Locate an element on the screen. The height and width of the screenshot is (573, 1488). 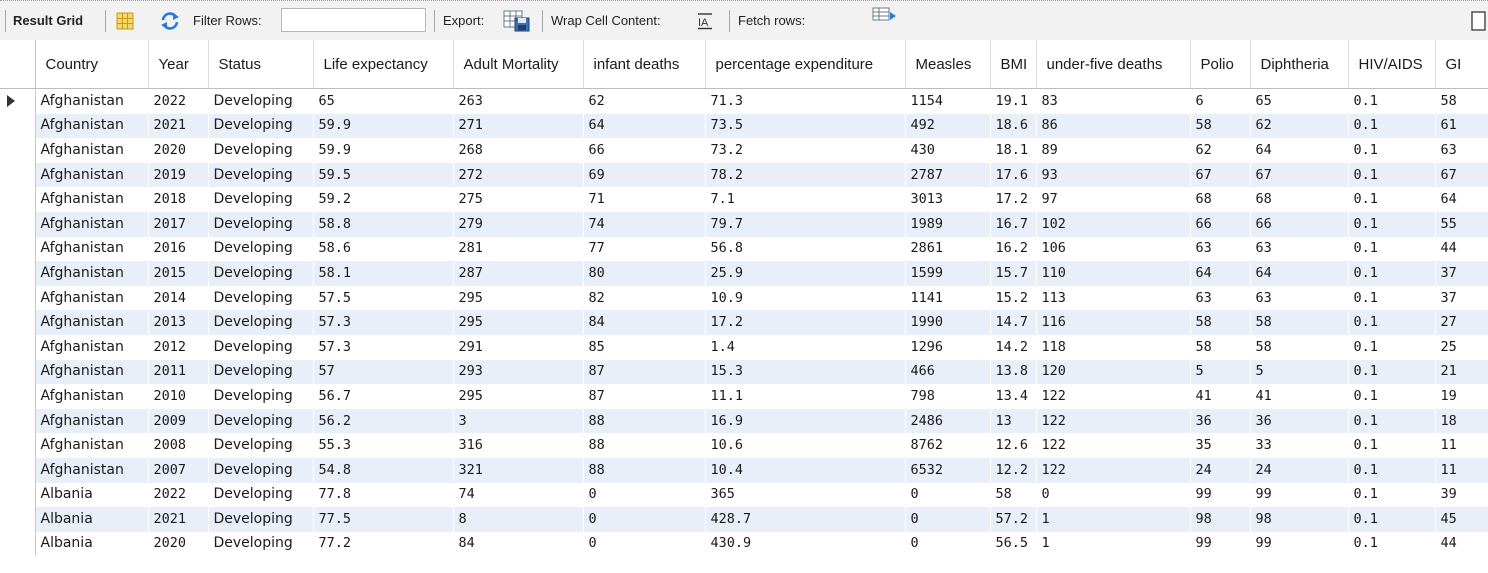
cell-pct: 71.3 is located at coordinates (805, 101).